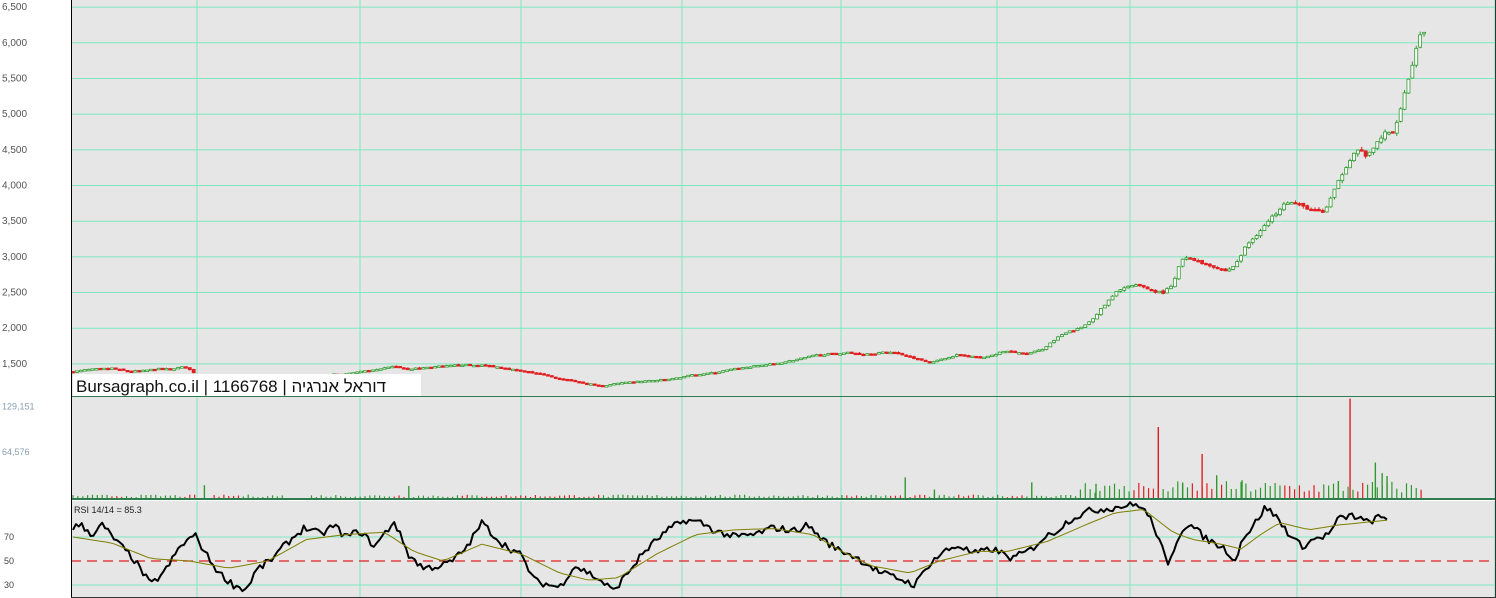 The height and width of the screenshot is (598, 1496). Describe the element at coordinates (14, 328) in the screenshot. I see `price-tick-label: 2,000` at that location.